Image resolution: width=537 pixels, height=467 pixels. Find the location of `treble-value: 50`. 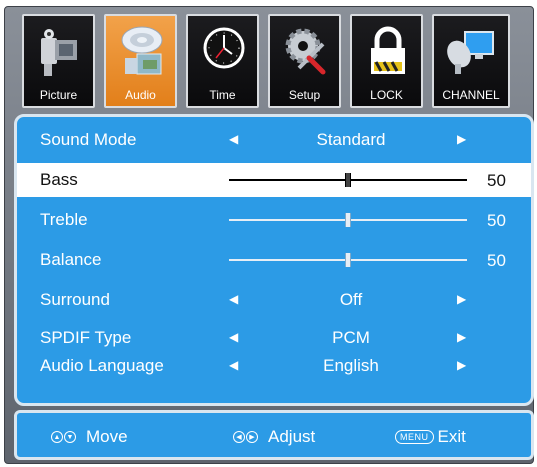

treble-value: 50 is located at coordinates (496, 220).